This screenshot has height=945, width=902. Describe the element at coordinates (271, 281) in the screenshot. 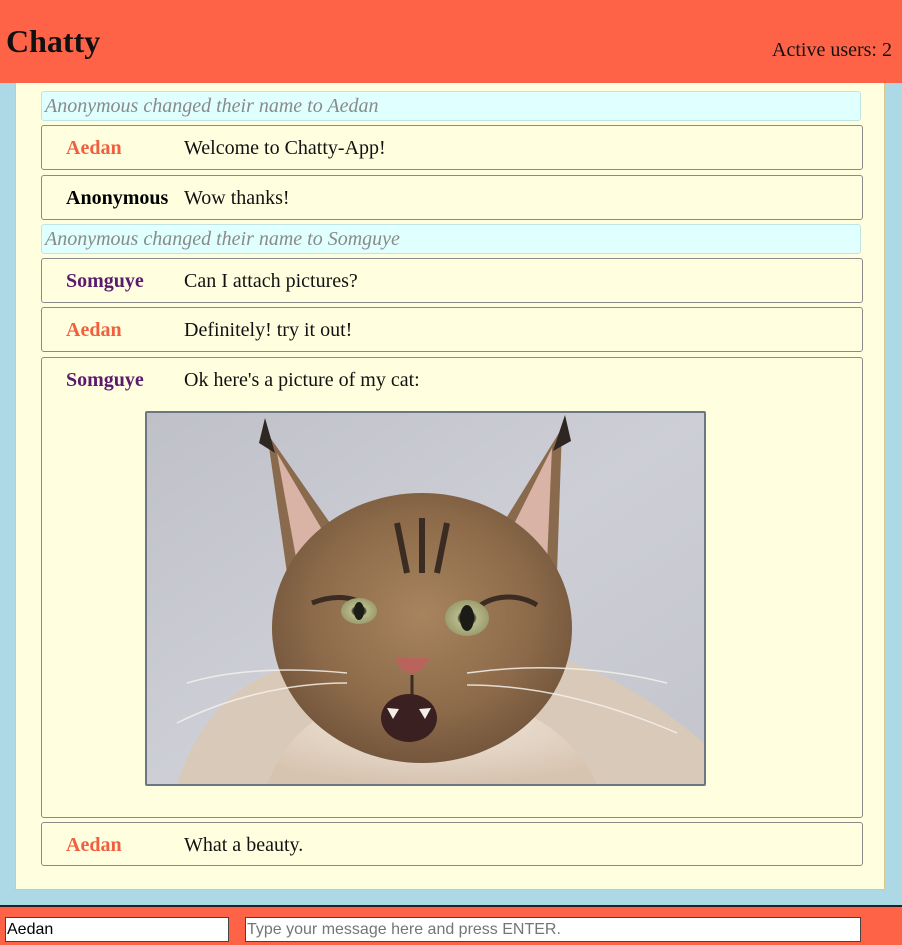

I see `message-content: Can I attach pictures?` at that location.